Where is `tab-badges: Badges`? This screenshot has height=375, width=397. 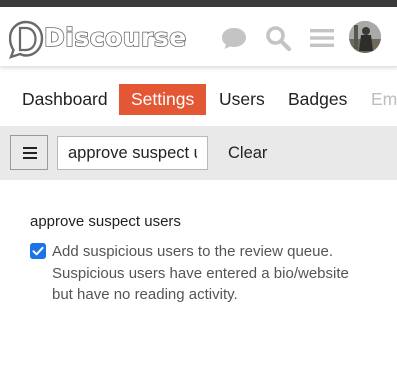
tab-badges: Badges is located at coordinates (317, 99).